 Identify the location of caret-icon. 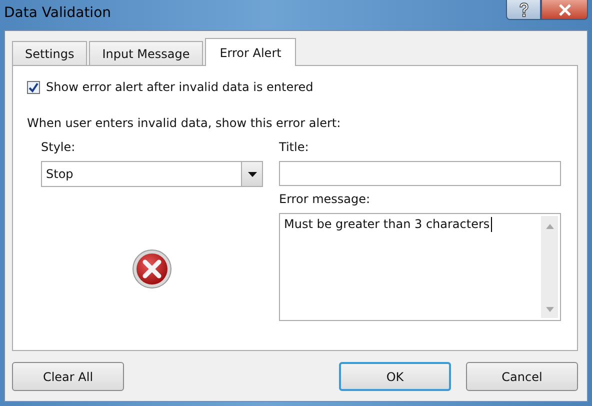
(252, 174).